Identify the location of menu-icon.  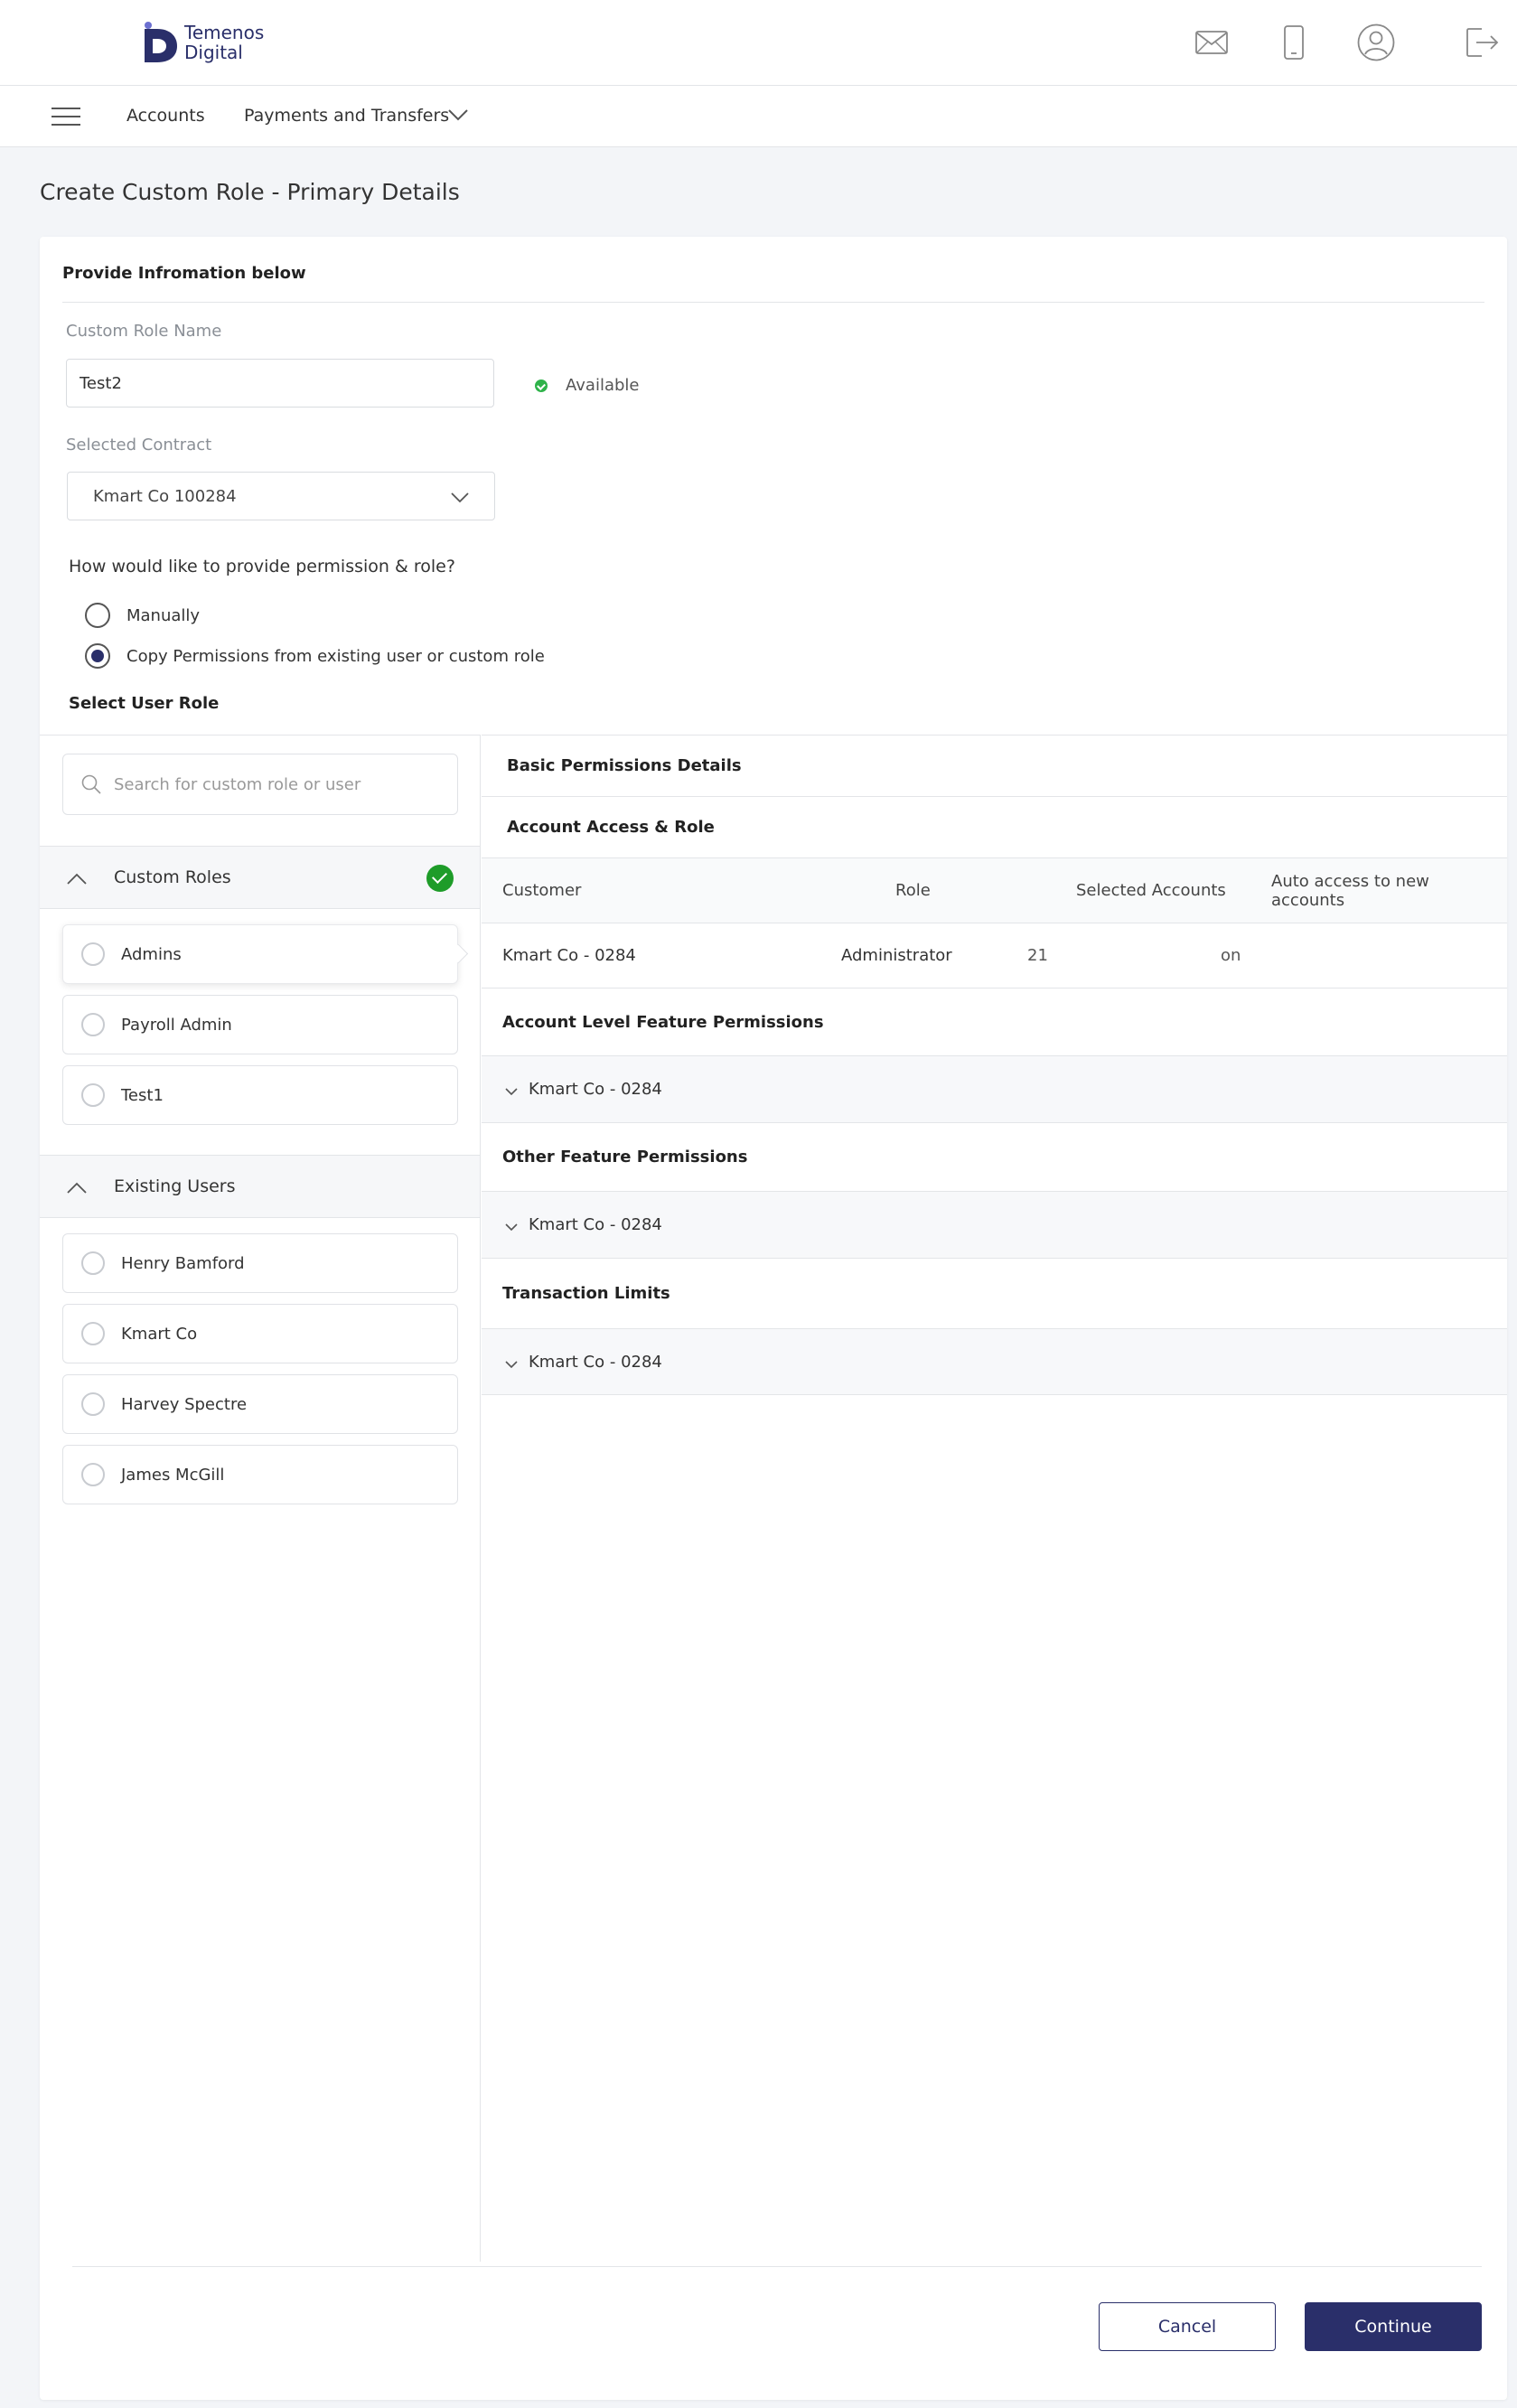
(66, 116).